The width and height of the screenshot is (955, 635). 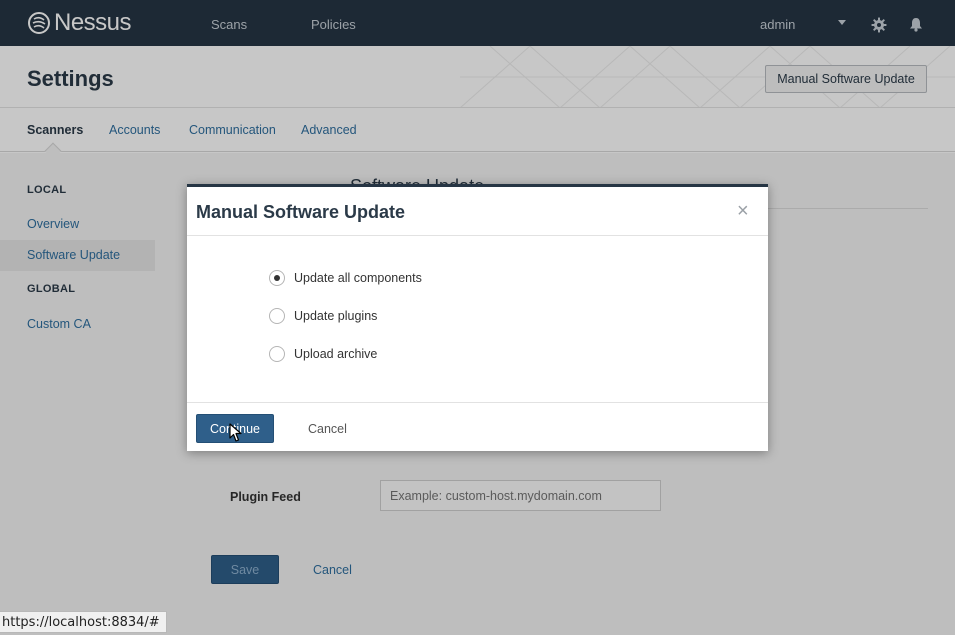 I want to click on option-upload-archive: Upload archive, so click(x=323, y=354).